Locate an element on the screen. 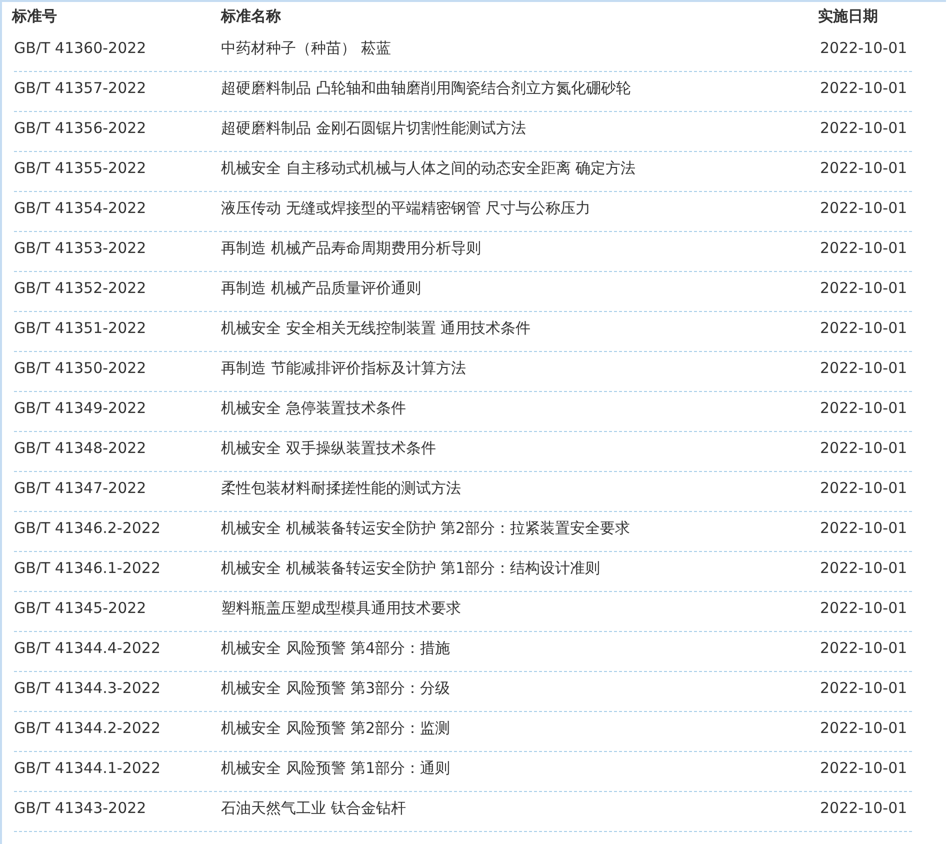 The height and width of the screenshot is (844, 948). table-cell-text: GB/T 41343-2022 is located at coordinates (81, 808).